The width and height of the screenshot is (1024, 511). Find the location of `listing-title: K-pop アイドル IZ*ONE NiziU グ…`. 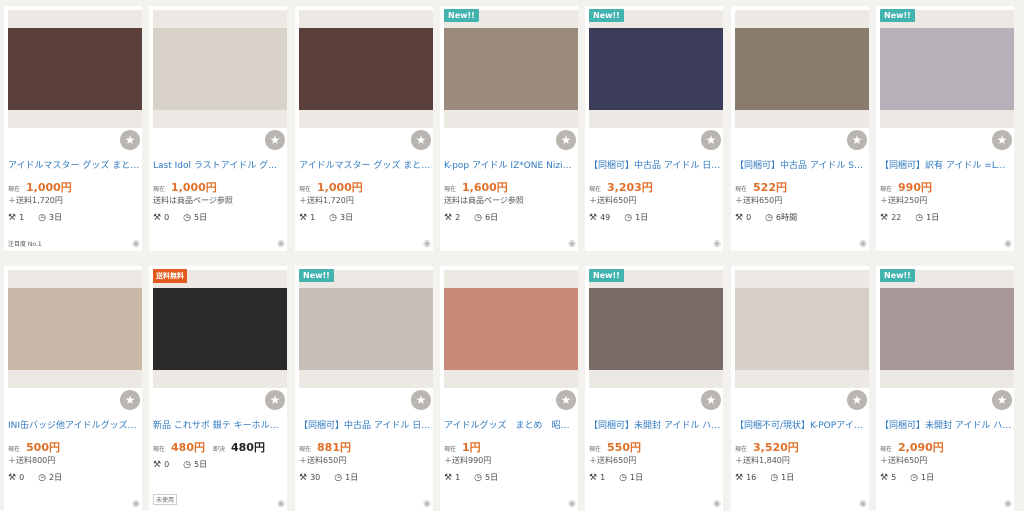

listing-title: K-pop アイドル IZ*ONE NiziU グ… is located at coordinates (510, 164).